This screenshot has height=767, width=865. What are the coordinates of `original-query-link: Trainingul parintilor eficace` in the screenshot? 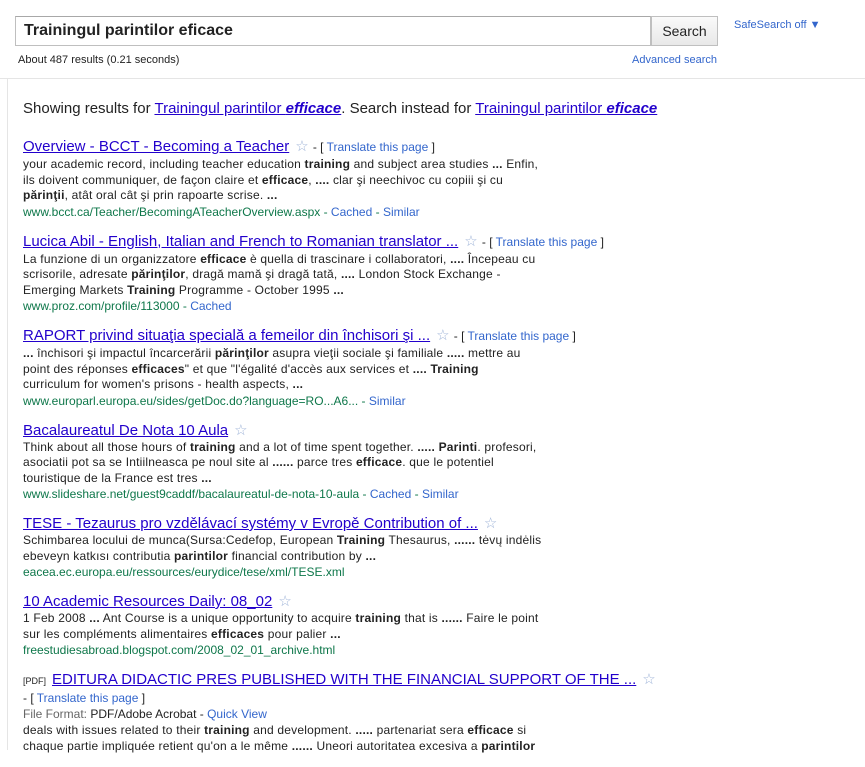 It's located at (566, 108).